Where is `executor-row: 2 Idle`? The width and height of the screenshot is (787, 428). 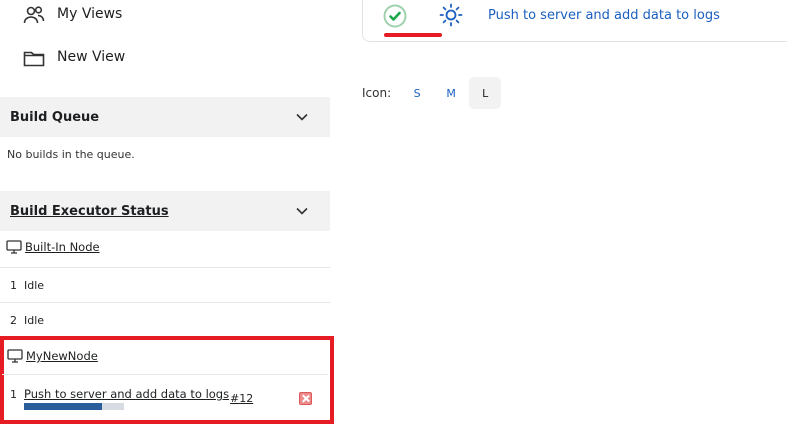 executor-row: 2 Idle is located at coordinates (165, 320).